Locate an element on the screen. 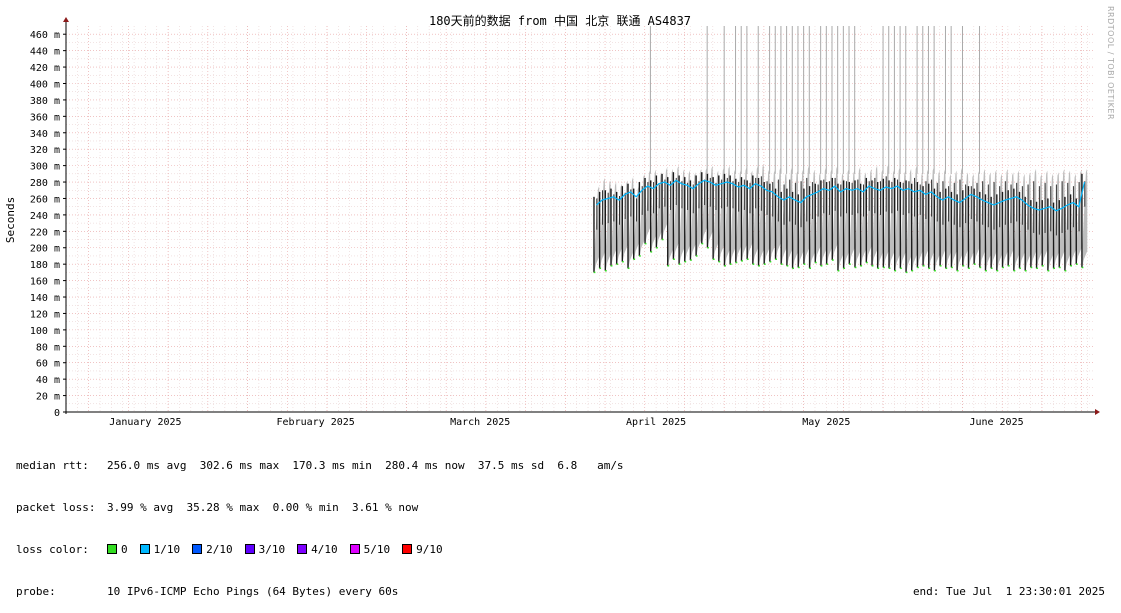 The width and height of the screenshot is (1121, 613). y-tick-label: 60 m is located at coordinates (48, 364).